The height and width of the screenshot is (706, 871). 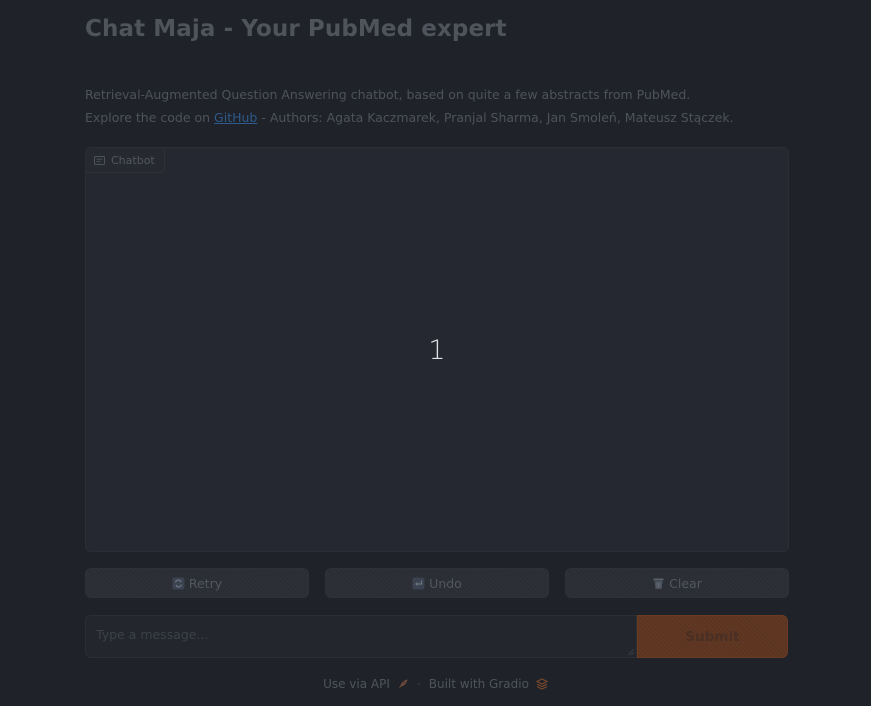 I want to click on undo-label: Undo, so click(x=445, y=583).